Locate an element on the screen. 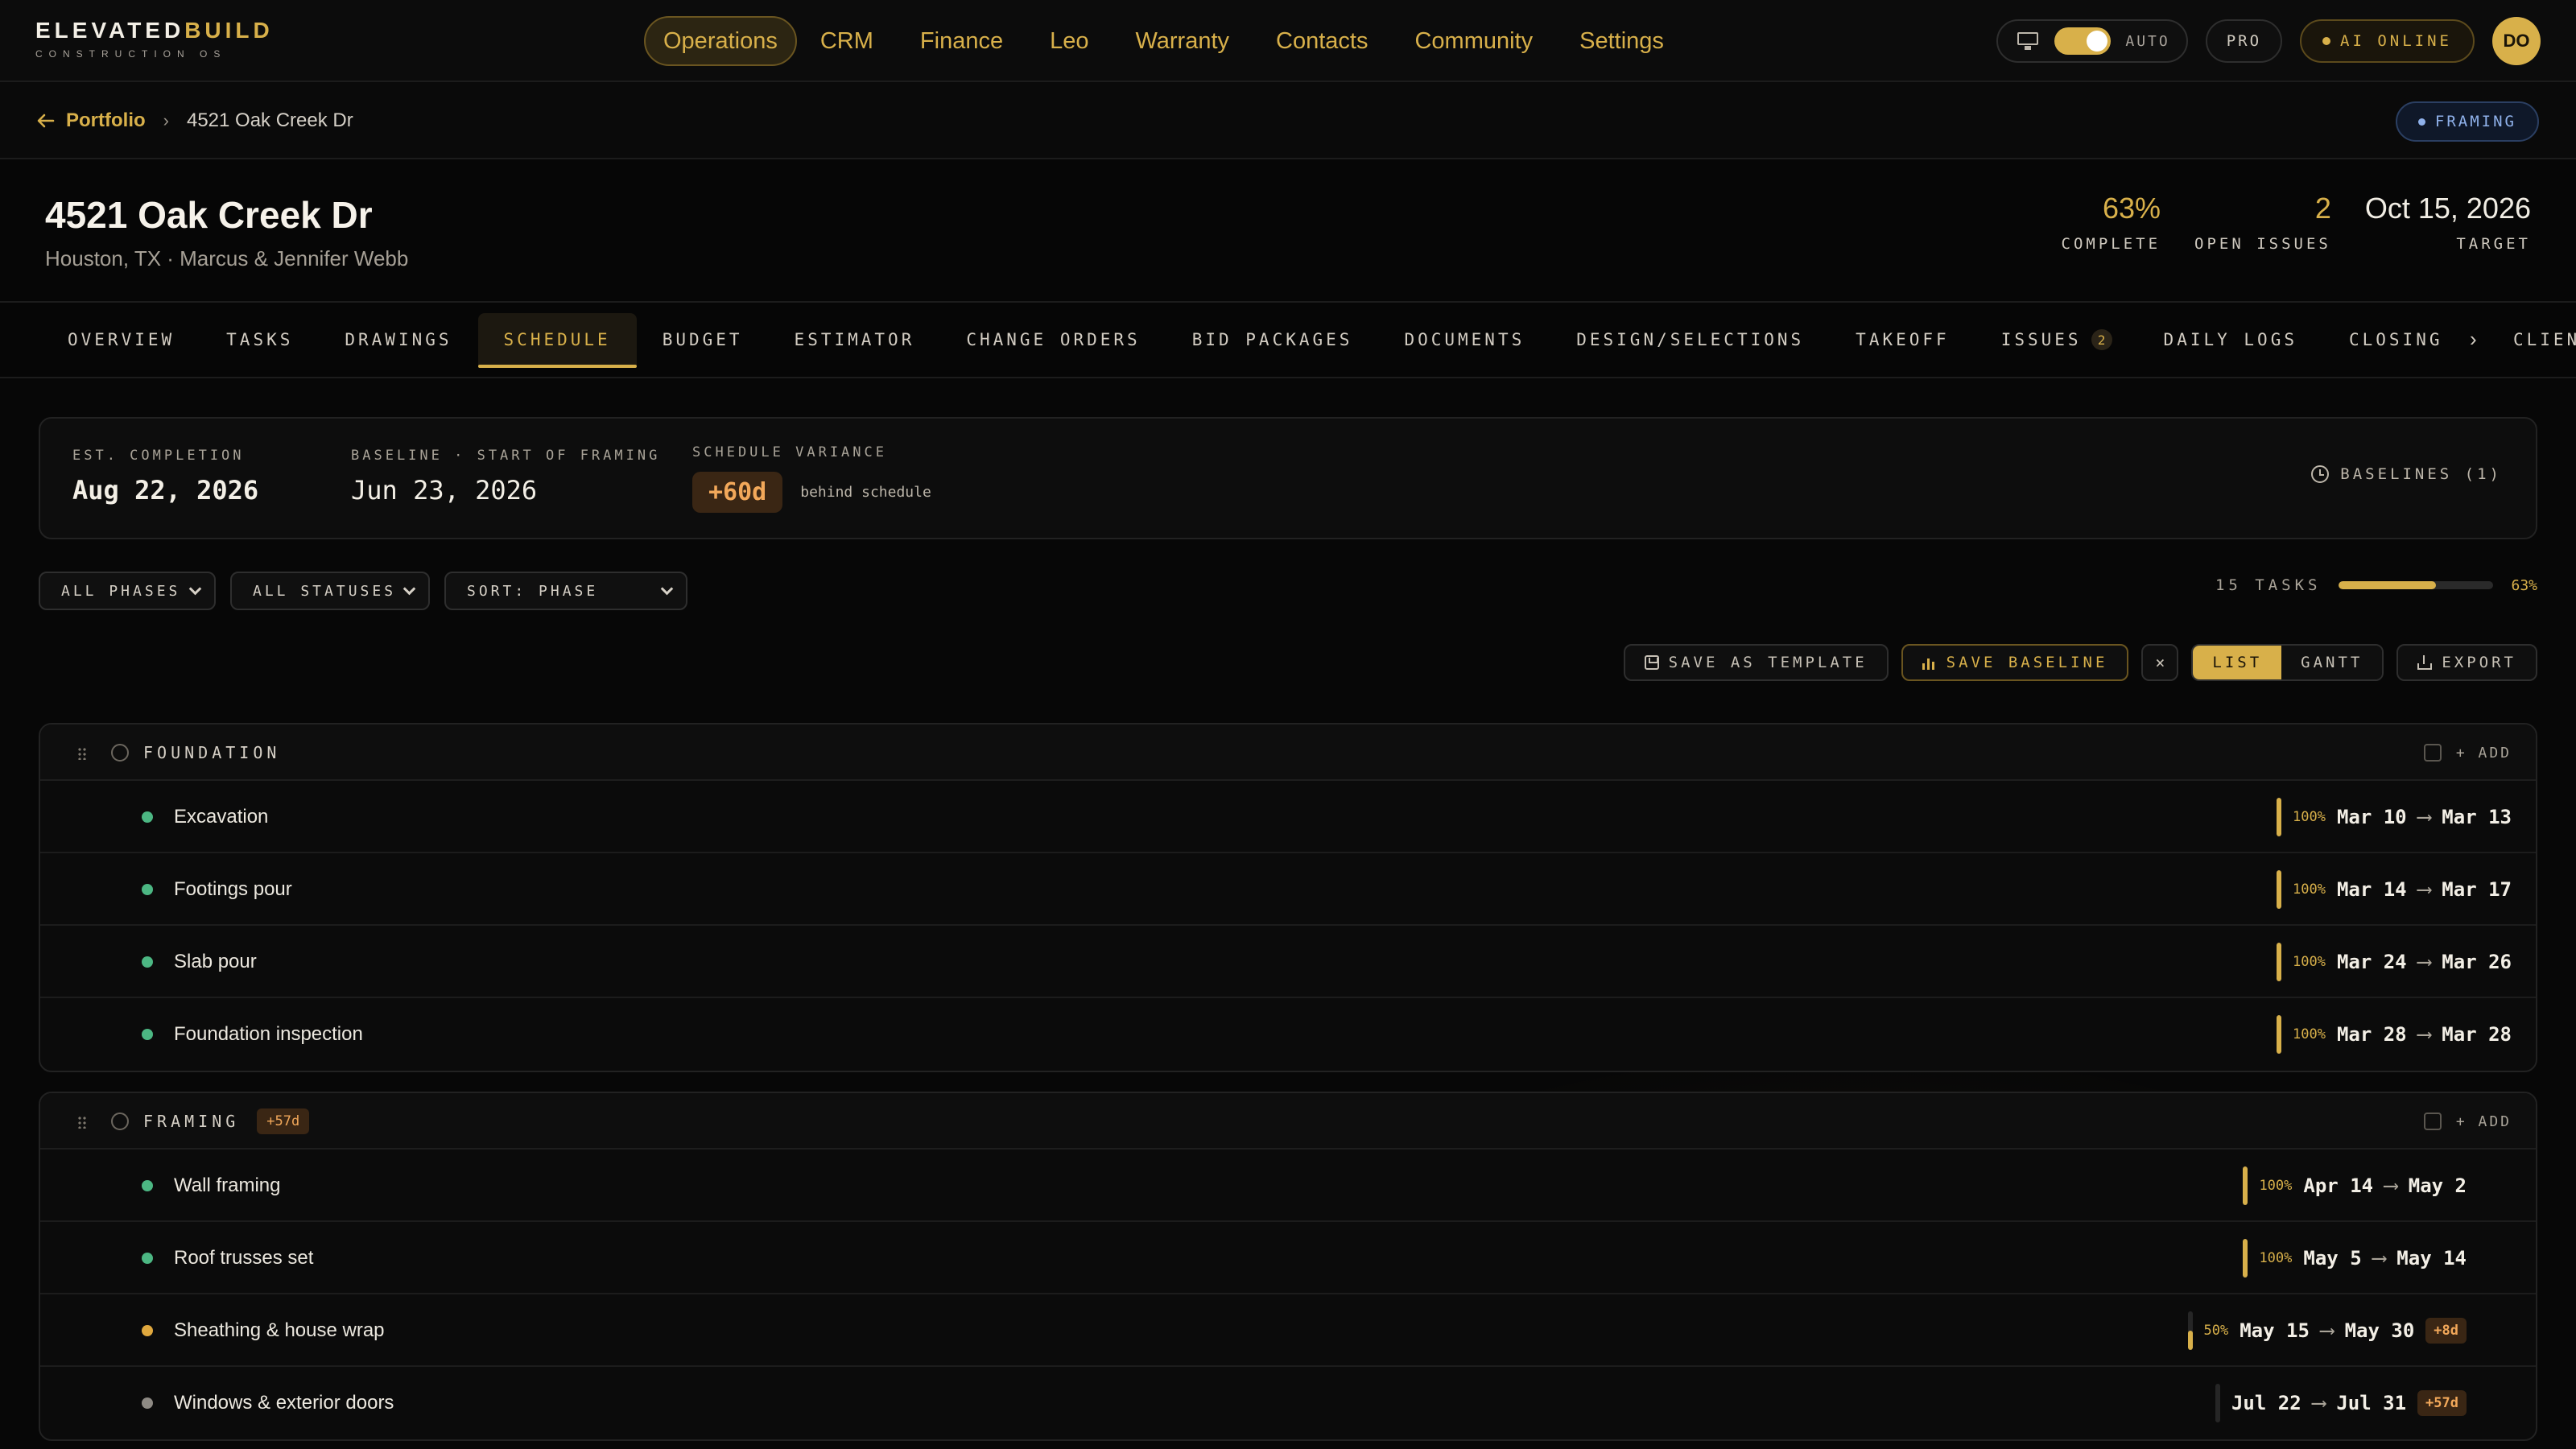  nav-link-warranty: Warranty is located at coordinates (1182, 41).